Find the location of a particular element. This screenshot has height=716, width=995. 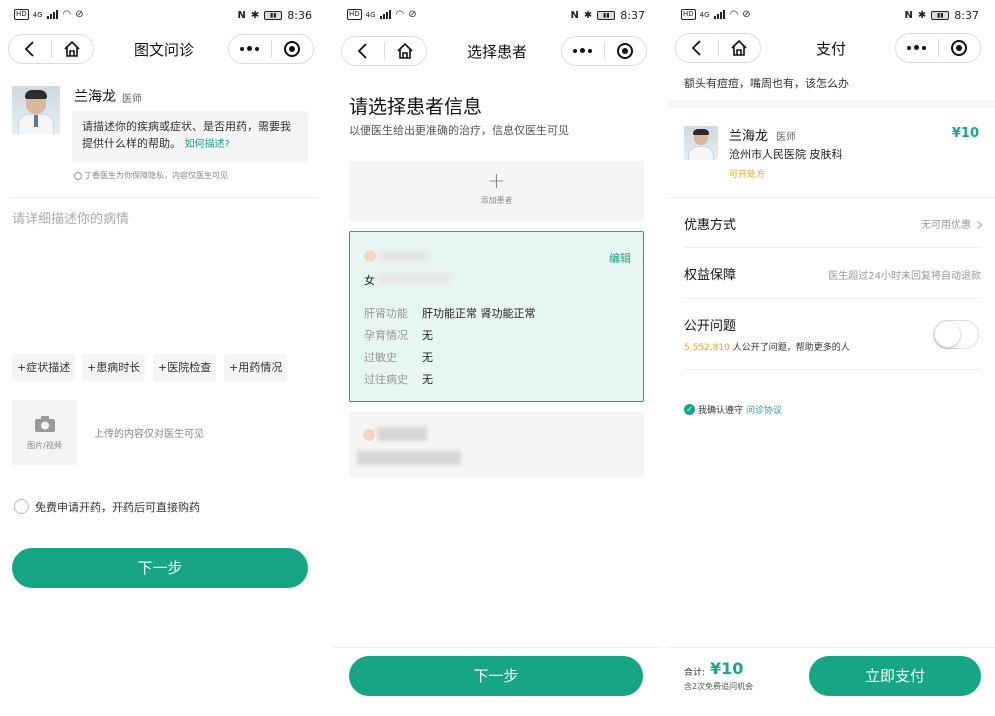

chip-symptom-label: 症状描述 is located at coordinates (48, 367).